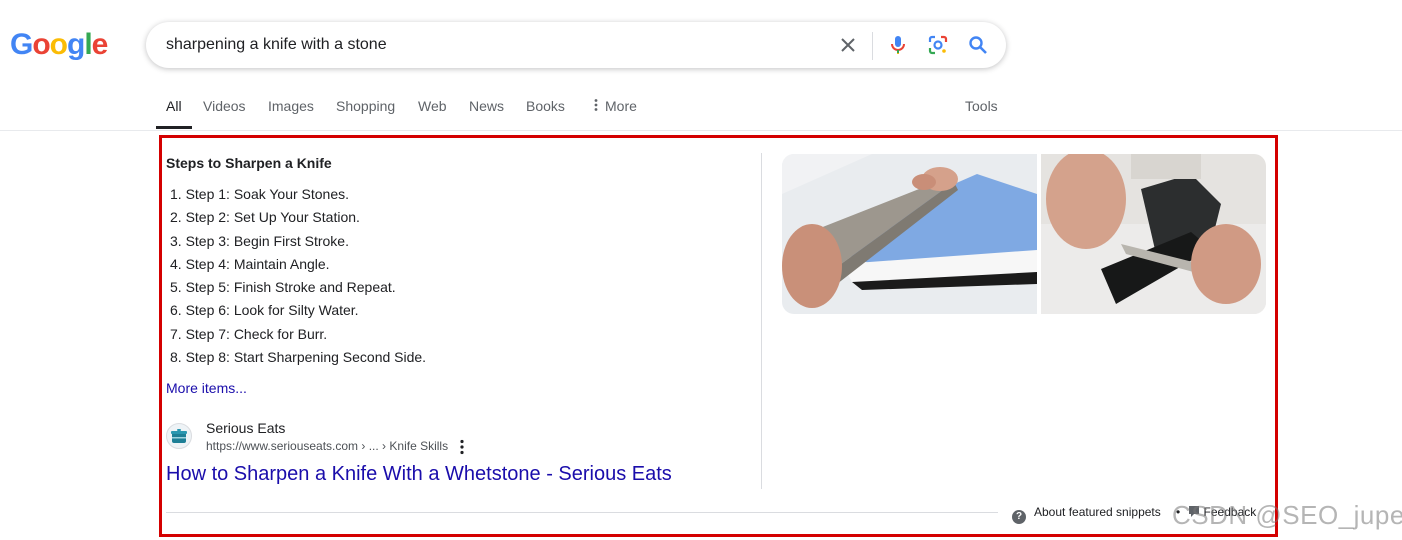  What do you see at coordinates (283, 287) in the screenshot?
I see `list-item: 5. Step 5: Finish Stroke and Repeat.` at bounding box center [283, 287].